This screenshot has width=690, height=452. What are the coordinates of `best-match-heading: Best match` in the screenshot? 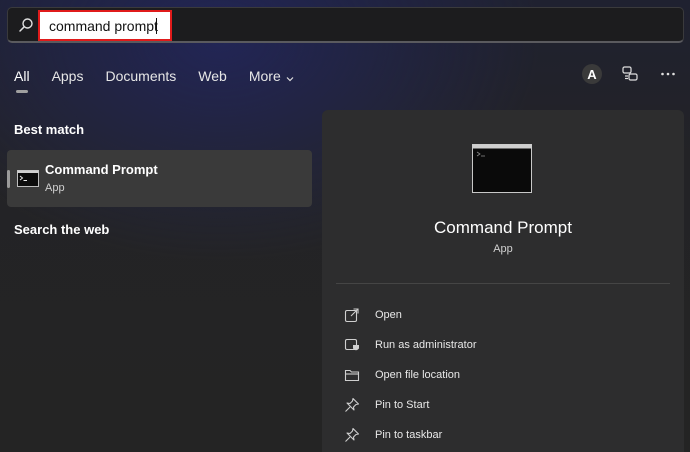 It's located at (49, 129).